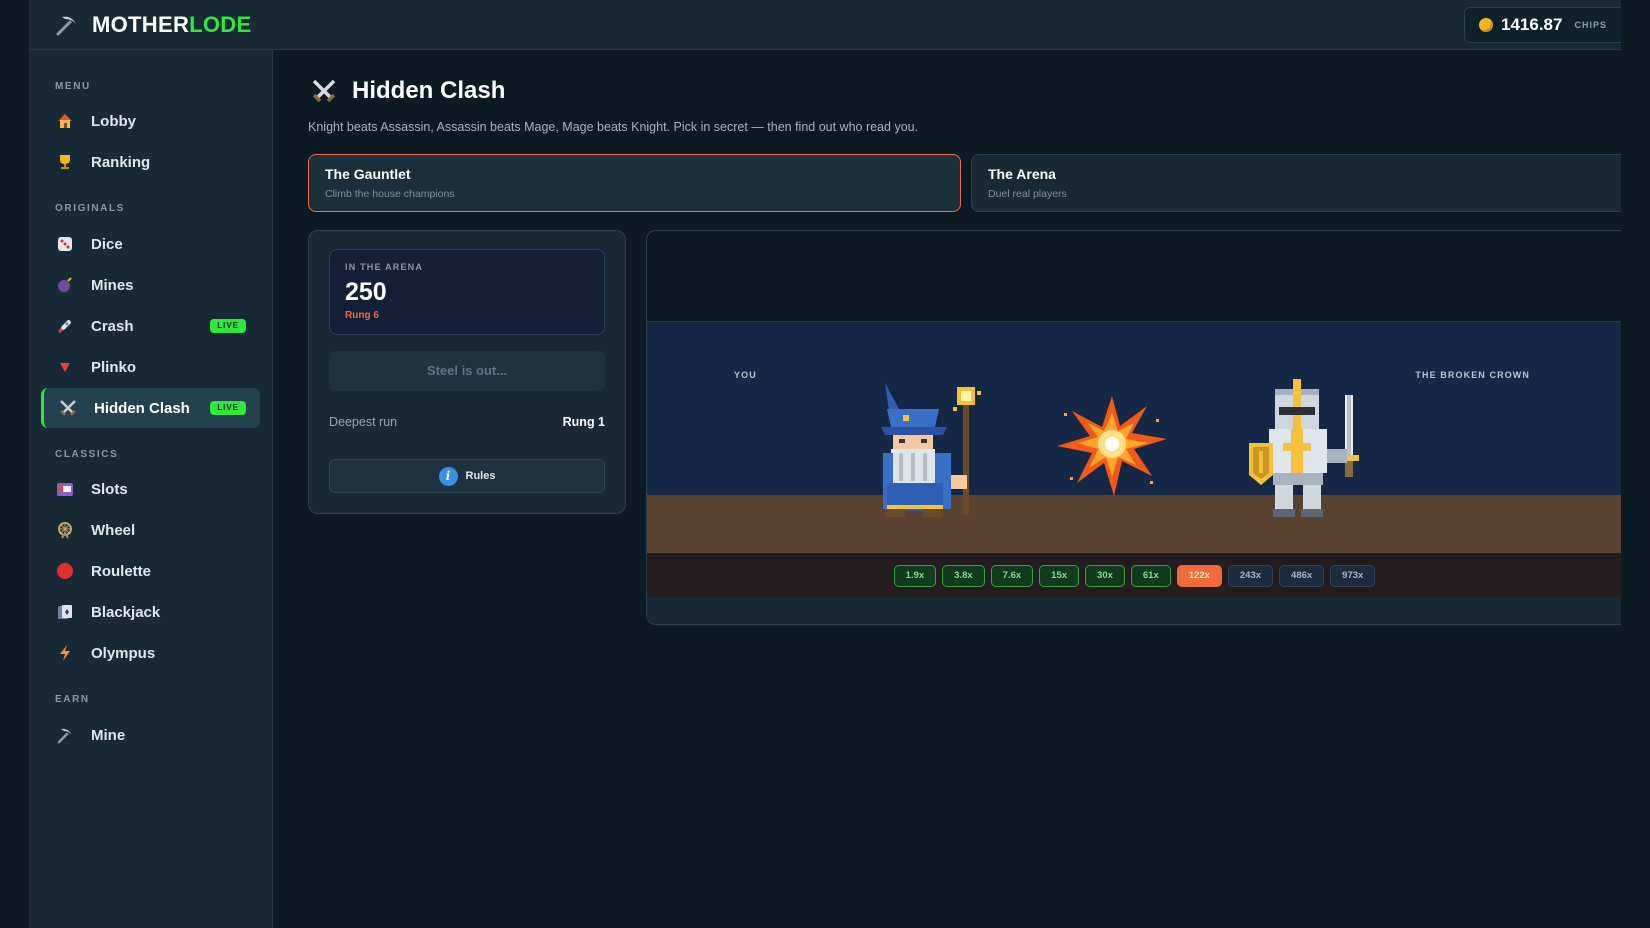  What do you see at coordinates (1134, 524) in the screenshot?
I see `scene-ground` at bounding box center [1134, 524].